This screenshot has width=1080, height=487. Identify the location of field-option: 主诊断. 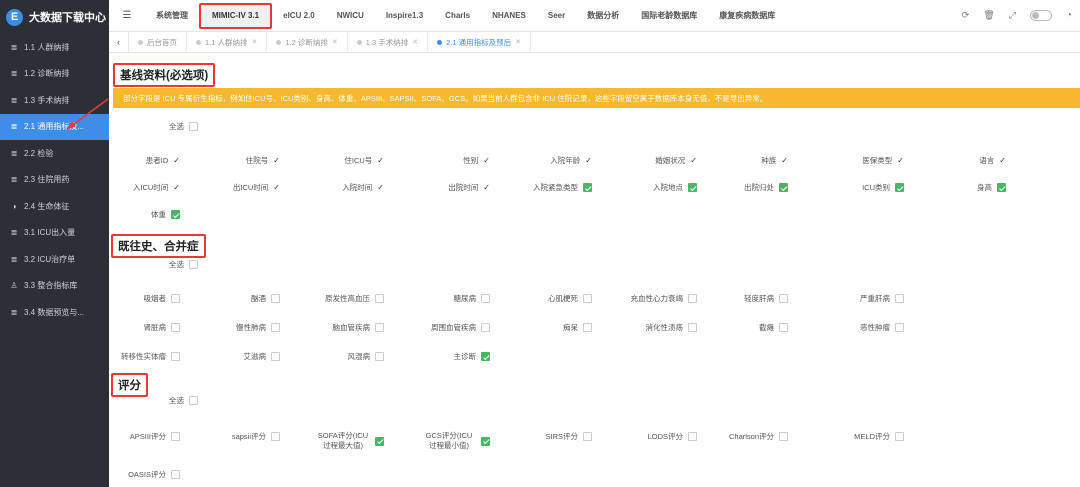
(442, 356).